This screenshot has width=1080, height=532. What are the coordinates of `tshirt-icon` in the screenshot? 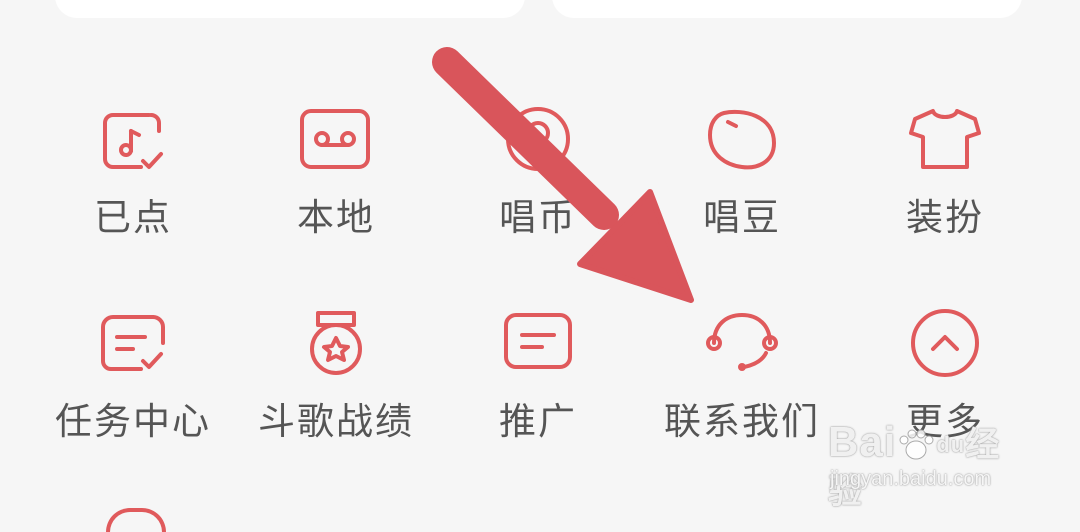 It's located at (945, 143).